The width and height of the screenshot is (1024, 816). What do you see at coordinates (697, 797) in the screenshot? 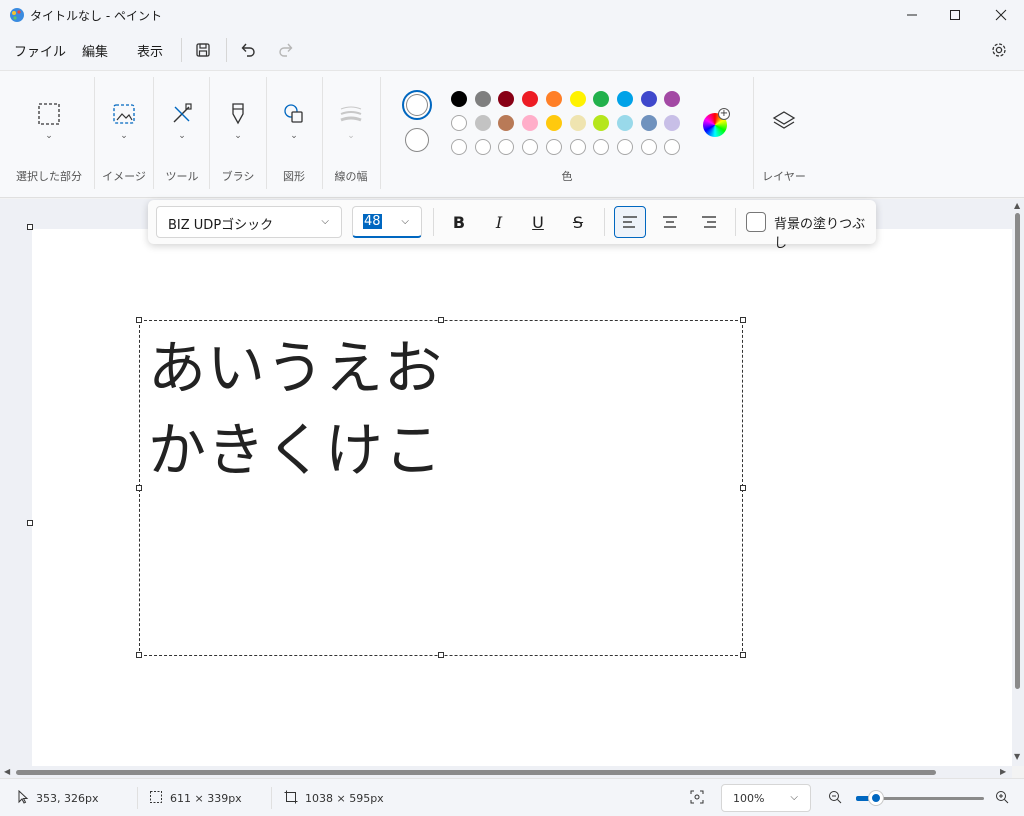
I see `fit-to-window-icon` at bounding box center [697, 797].